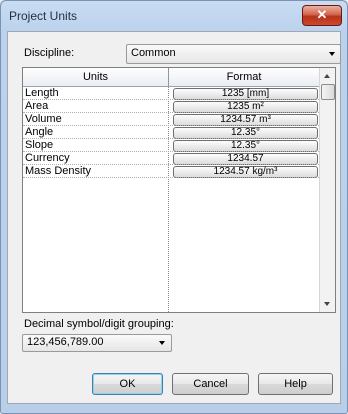 The height and width of the screenshot is (414, 348). What do you see at coordinates (49, 53) in the screenshot?
I see `discipline-label: Discipline:` at bounding box center [49, 53].